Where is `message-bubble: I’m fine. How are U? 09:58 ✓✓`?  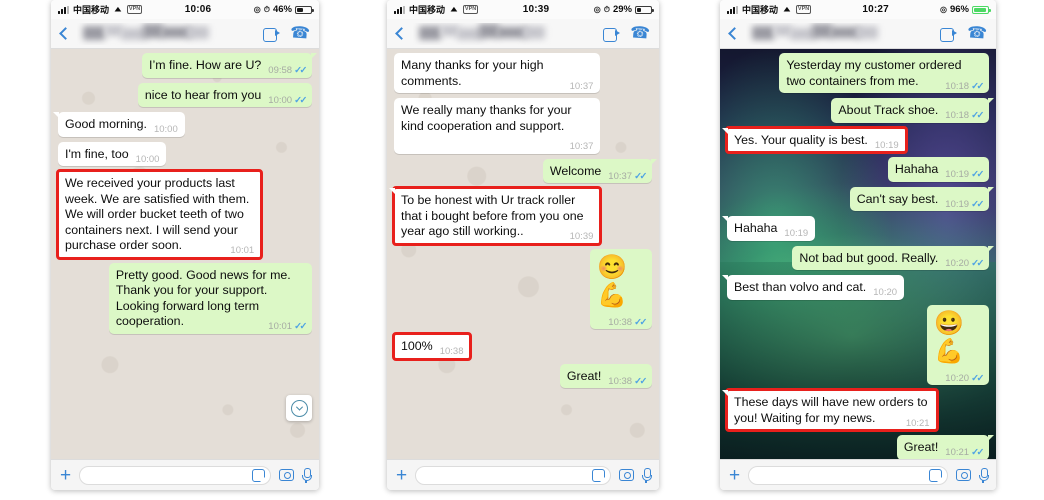
message-bubble: I’m fine. How are U? 09:58 ✓✓ is located at coordinates (229, 65).